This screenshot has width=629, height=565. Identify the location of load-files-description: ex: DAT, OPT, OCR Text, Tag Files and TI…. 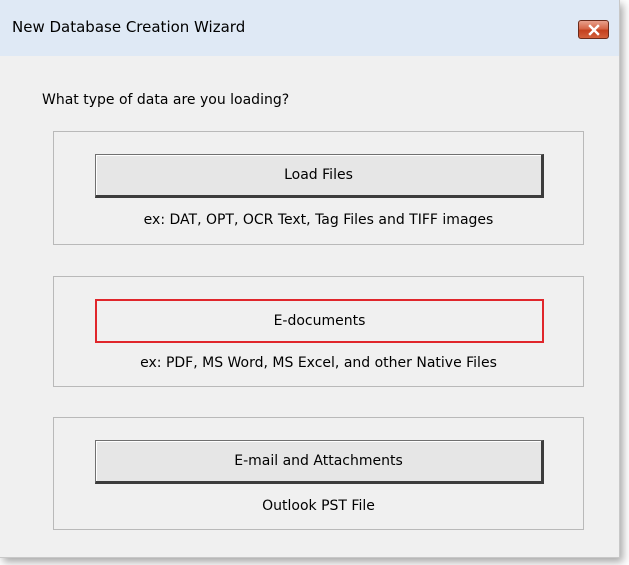
(318, 220).